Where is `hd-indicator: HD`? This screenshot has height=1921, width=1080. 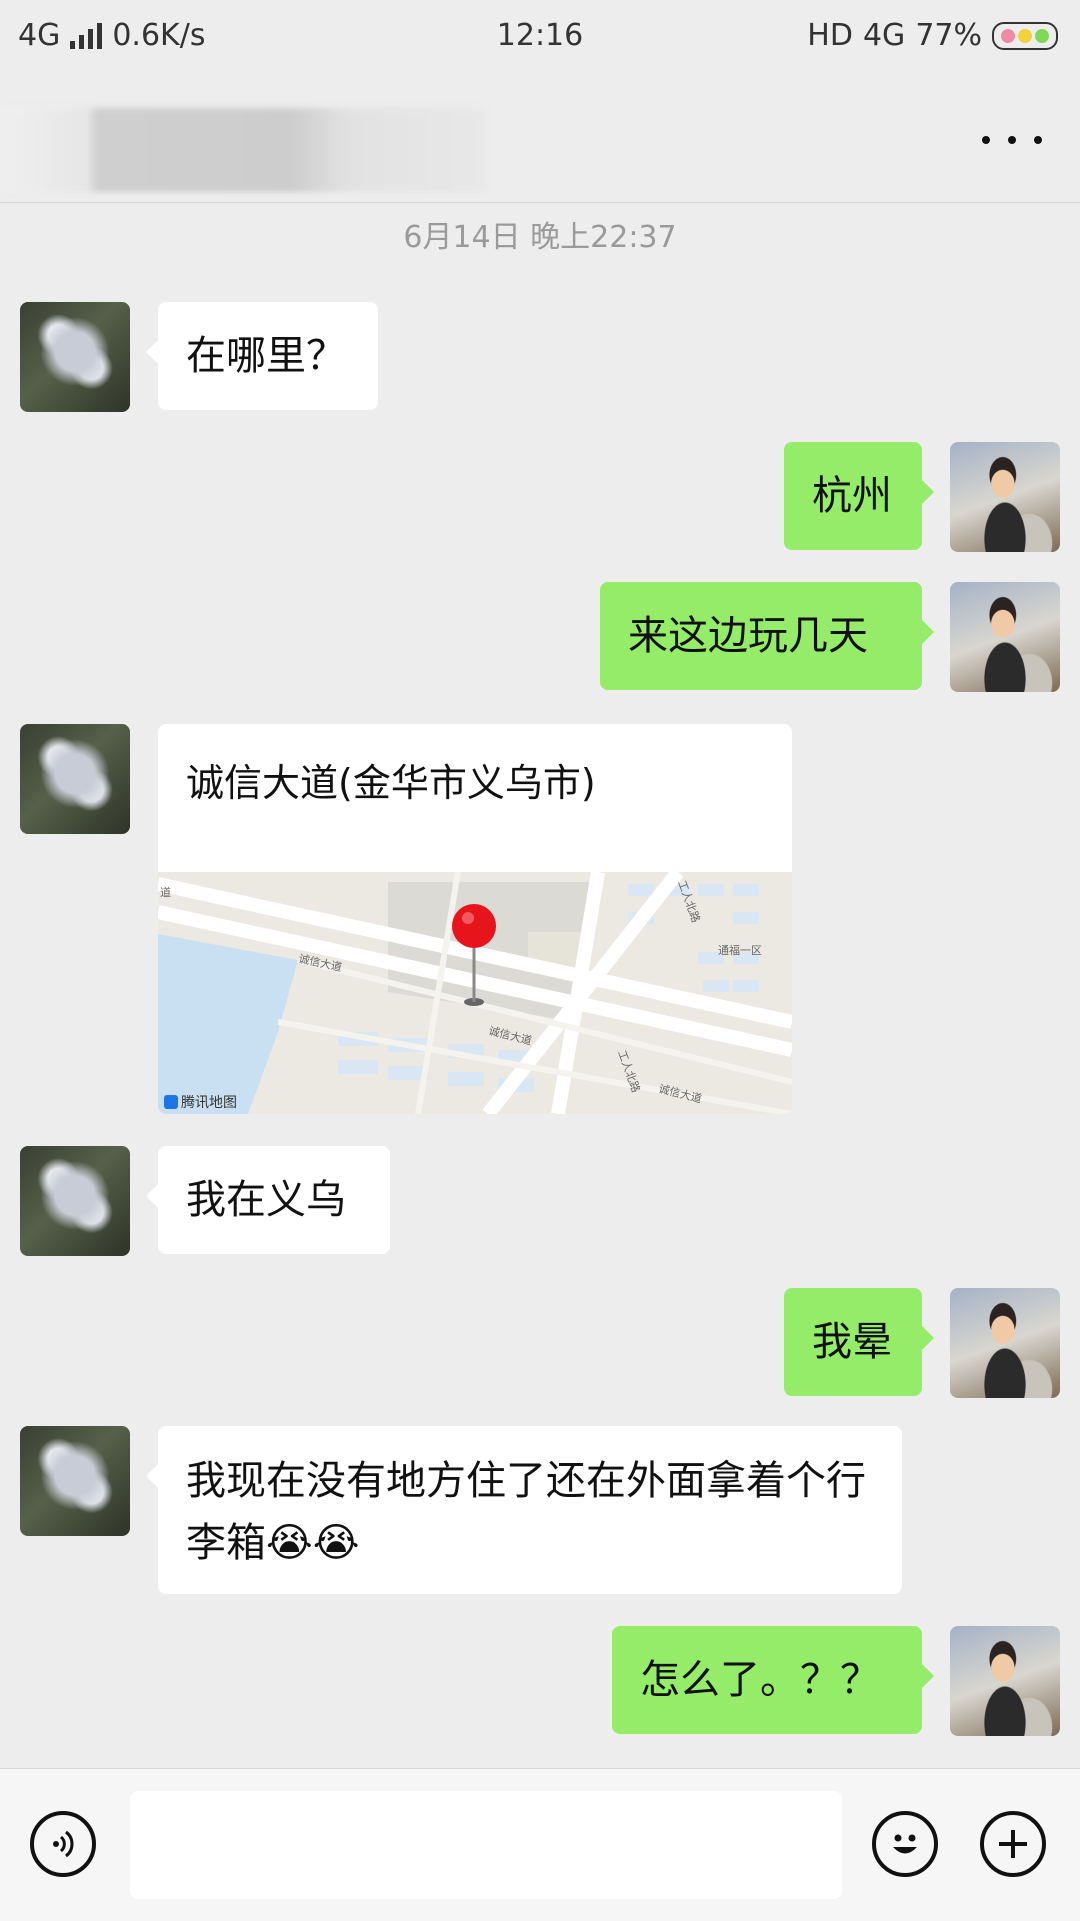
hd-indicator: HD is located at coordinates (830, 35).